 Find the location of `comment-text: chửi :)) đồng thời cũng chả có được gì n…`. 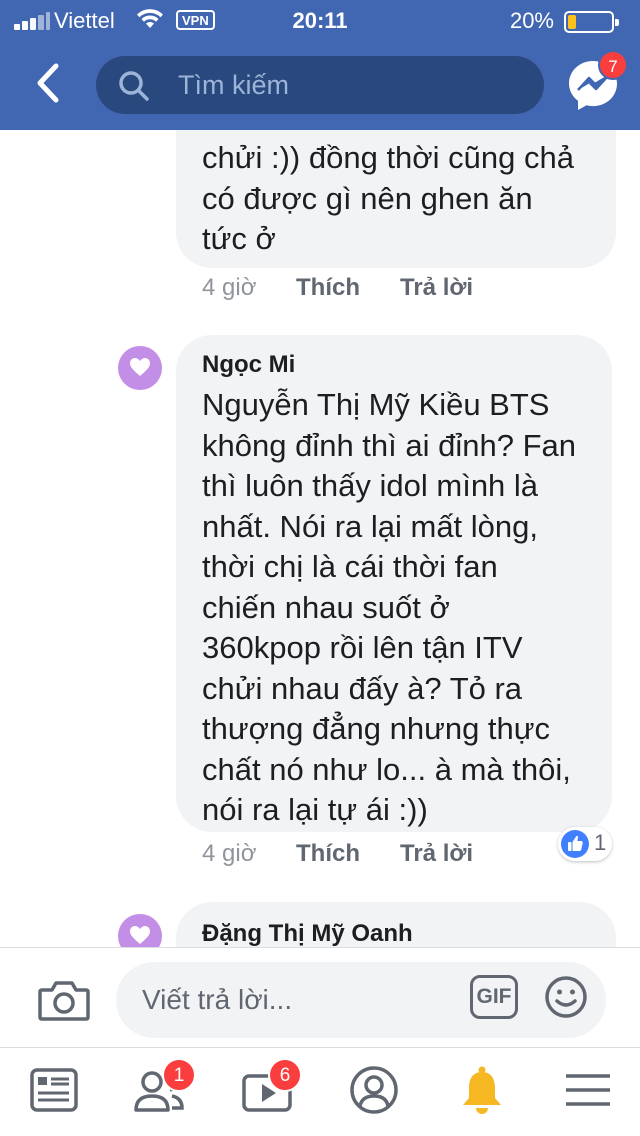

comment-text: chửi :)) đồng thời cũng chả có được gì n… is located at coordinates (388, 198).